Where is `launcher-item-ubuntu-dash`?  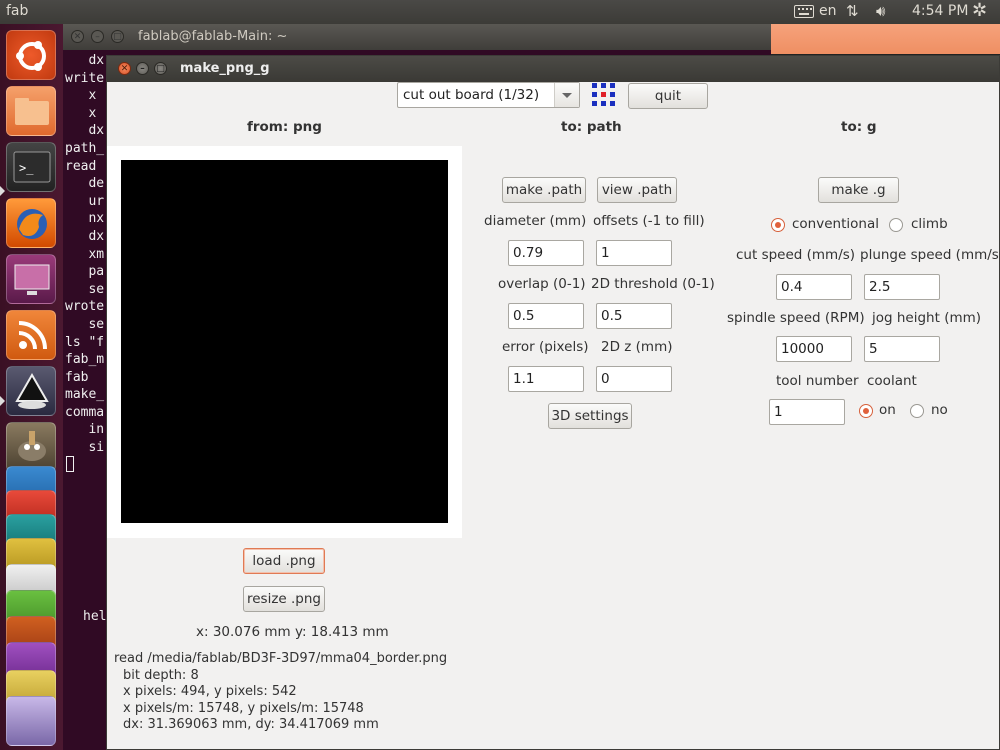
launcher-item-ubuntu-dash is located at coordinates (31, 55).